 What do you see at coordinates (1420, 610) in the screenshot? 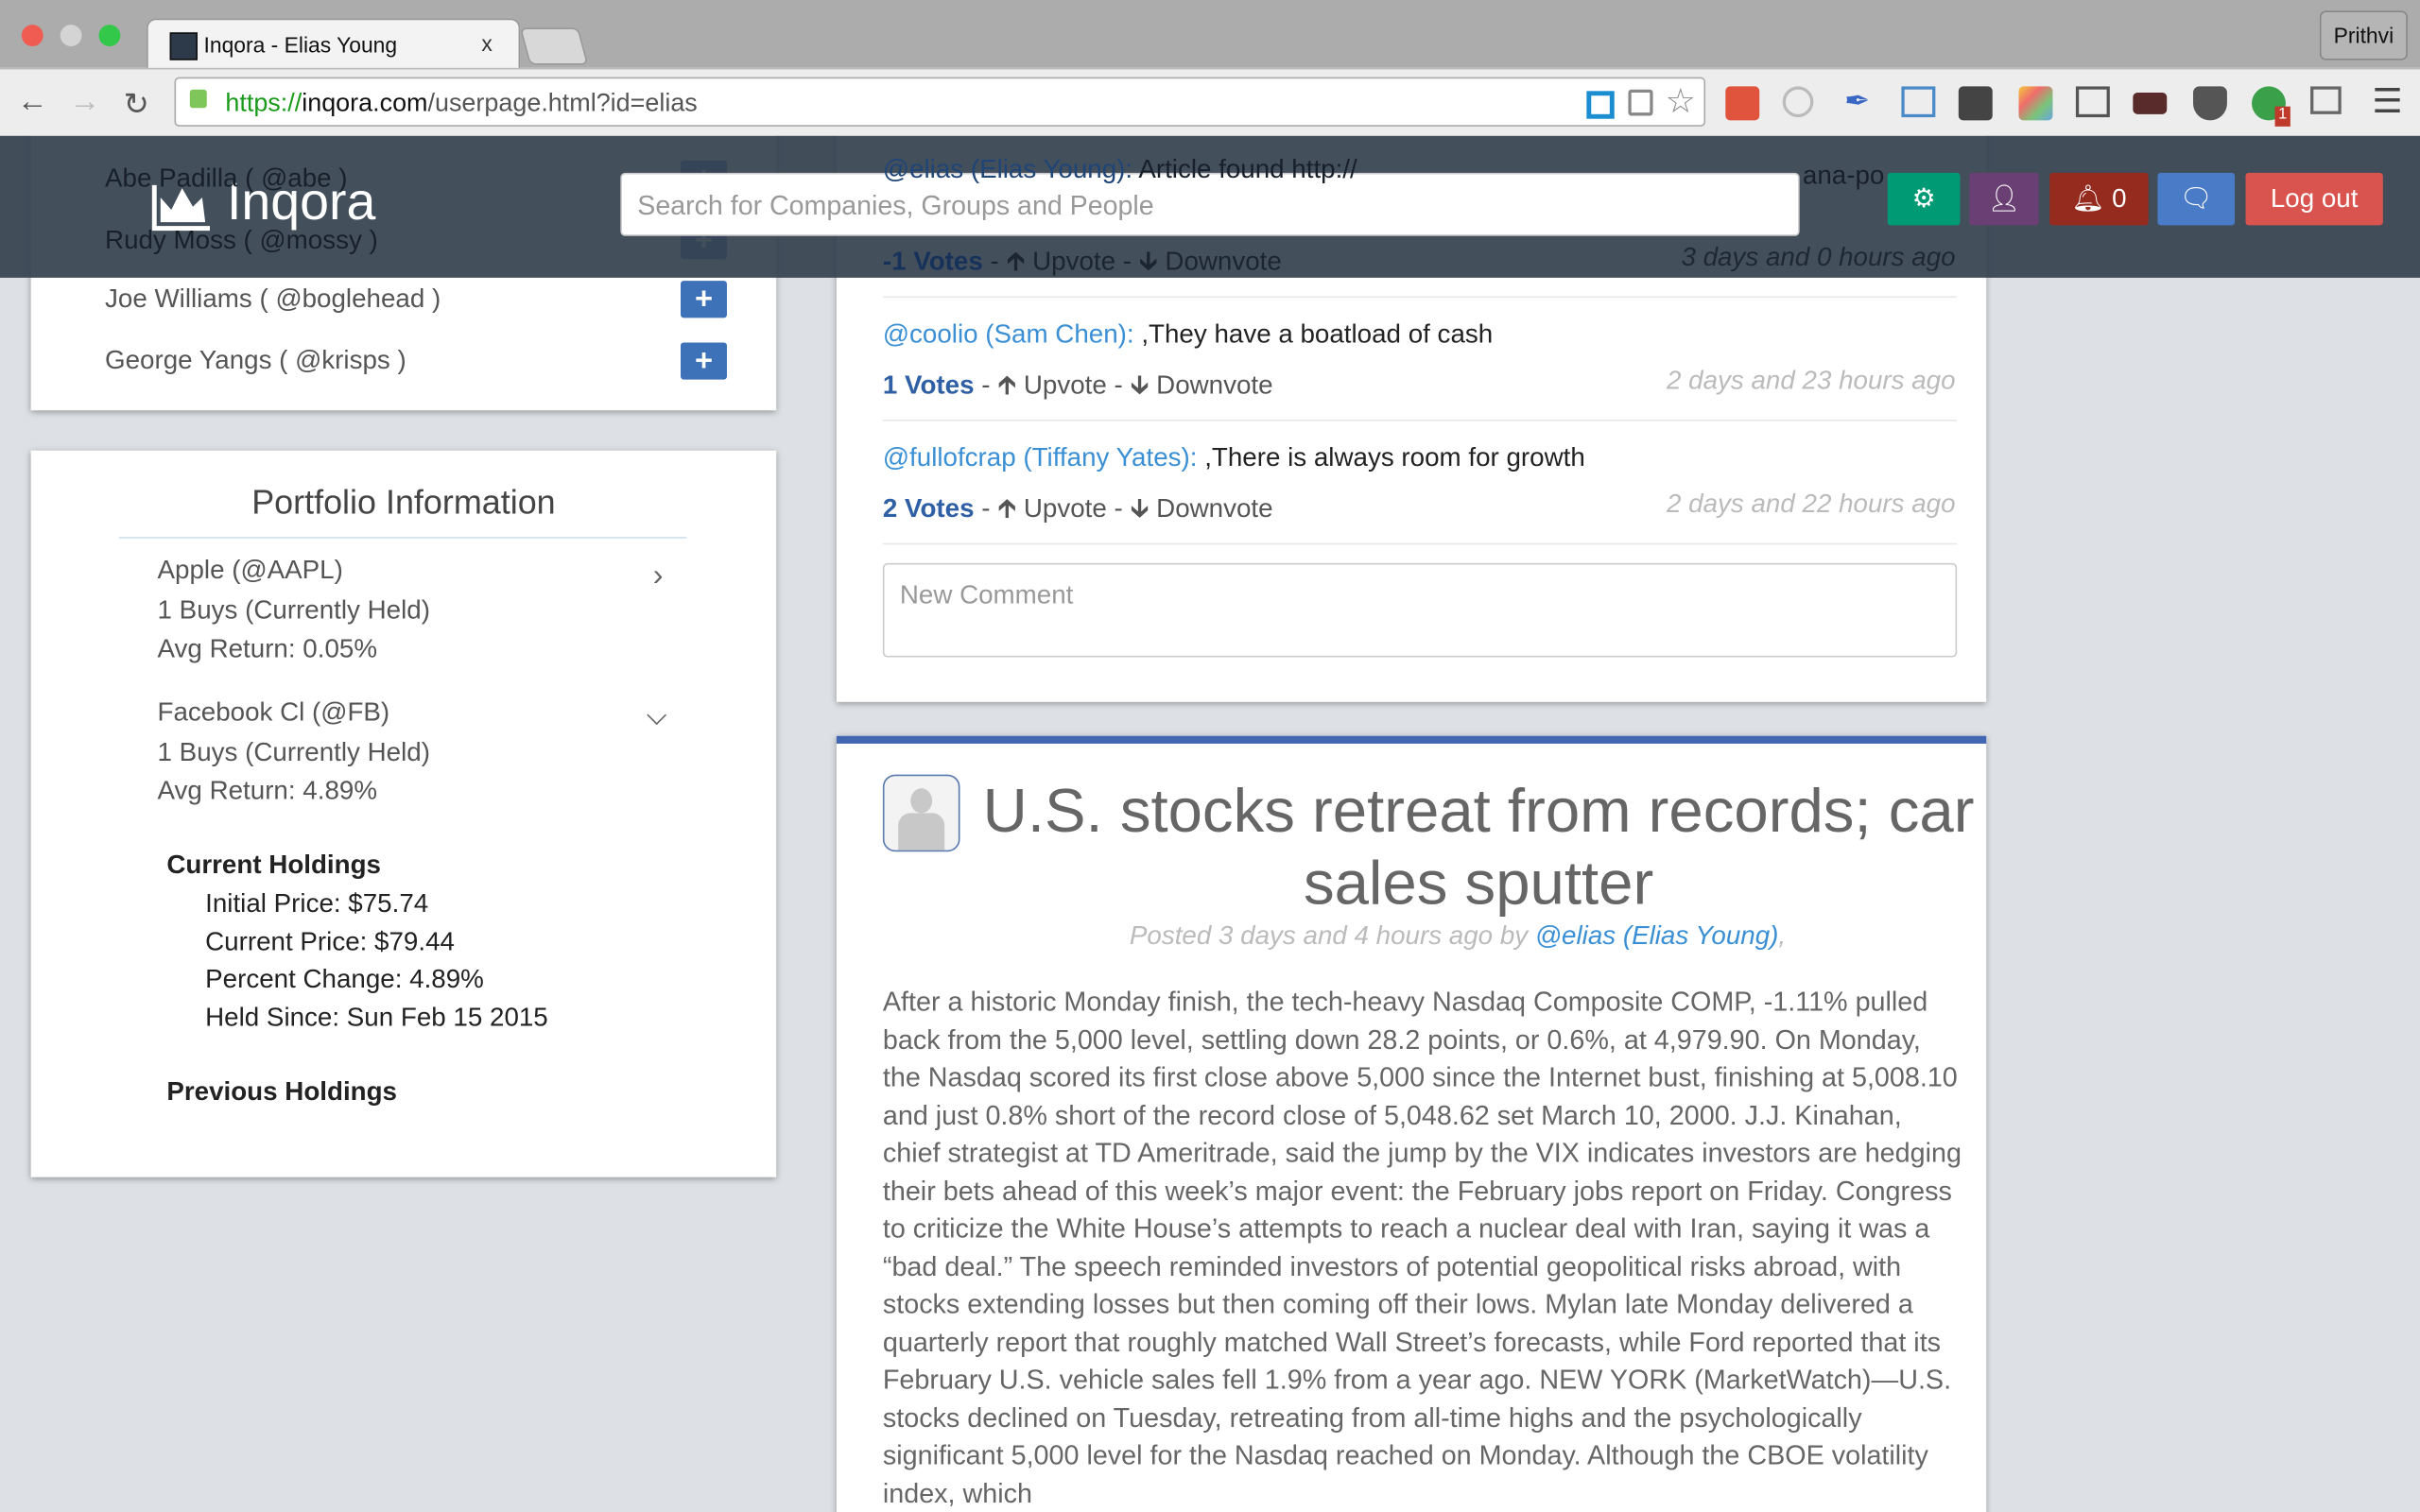
I see `new-comment-input: New Comment` at bounding box center [1420, 610].